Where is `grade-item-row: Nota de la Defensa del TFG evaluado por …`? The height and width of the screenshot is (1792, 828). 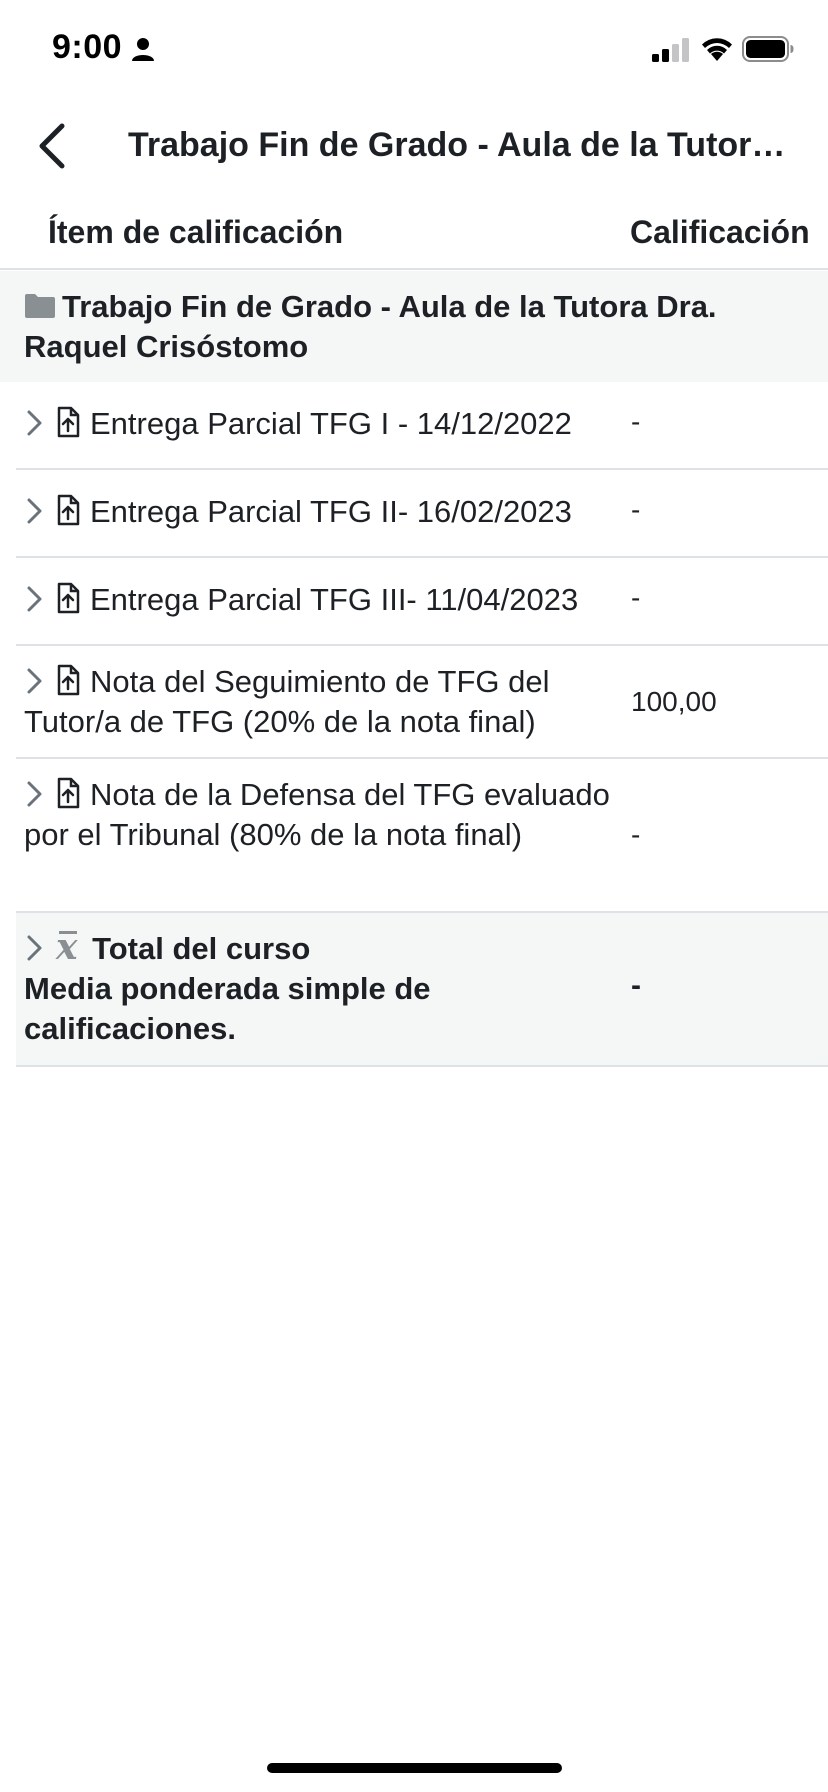
grade-item-row: Nota de la Defensa del TFG evaluado por … is located at coordinates (422, 836).